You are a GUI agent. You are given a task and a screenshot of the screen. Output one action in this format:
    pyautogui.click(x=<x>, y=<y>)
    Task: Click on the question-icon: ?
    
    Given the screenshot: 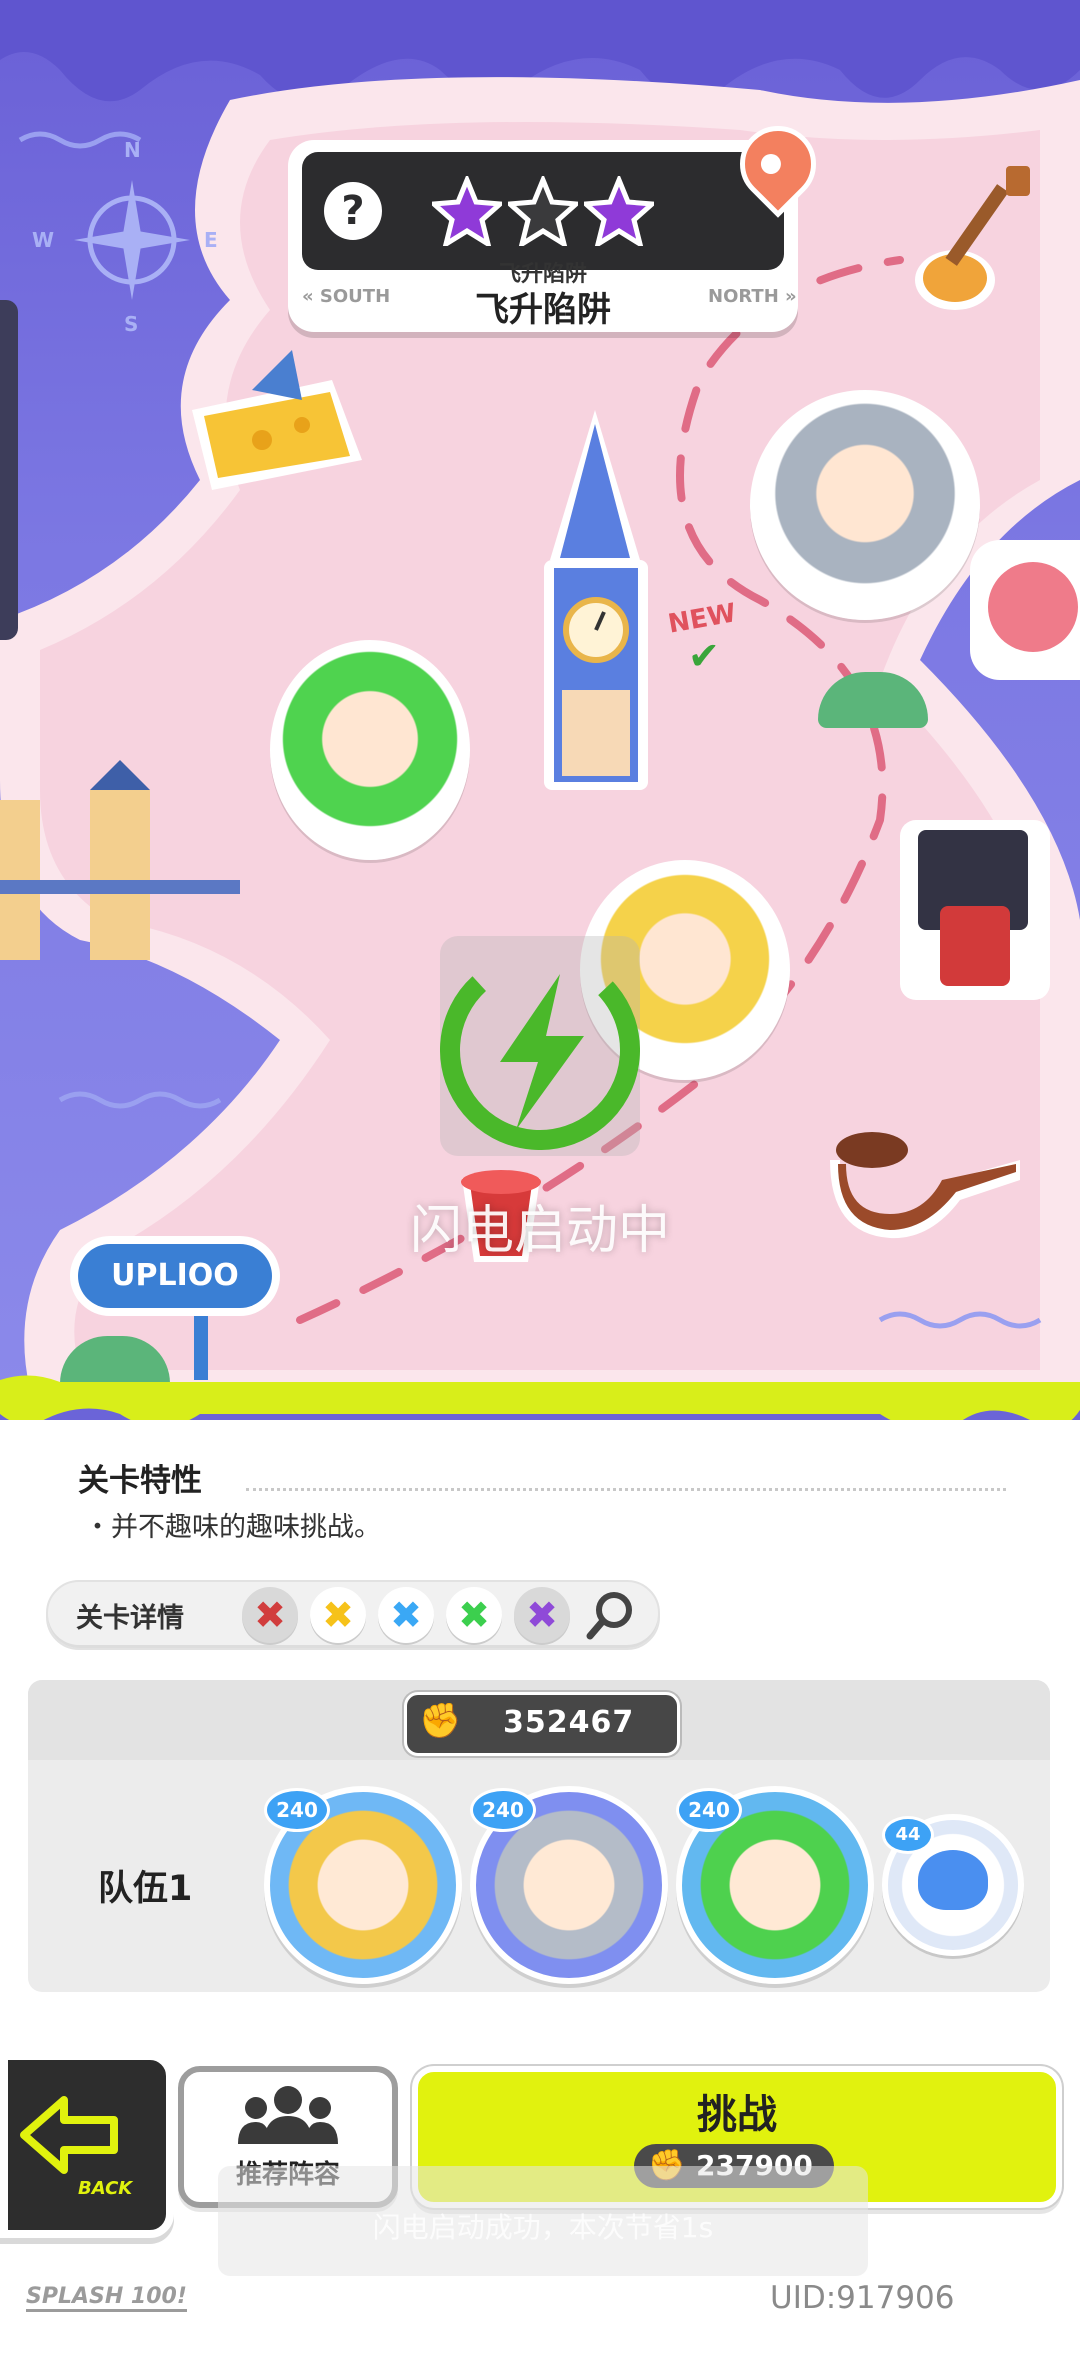 What is the action you would take?
    pyautogui.click(x=353, y=211)
    